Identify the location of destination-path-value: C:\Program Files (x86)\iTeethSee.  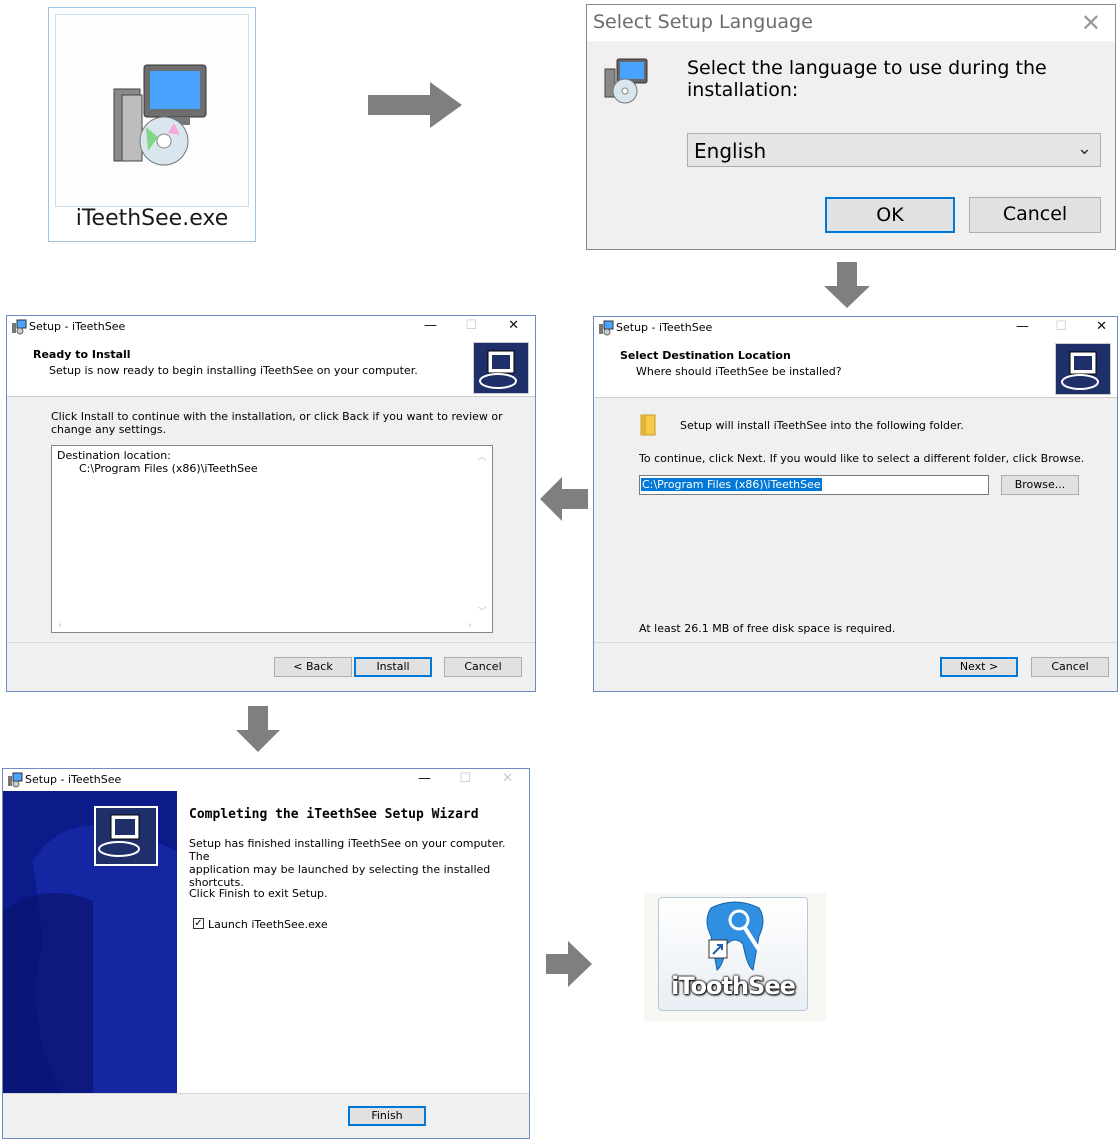
(731, 484).